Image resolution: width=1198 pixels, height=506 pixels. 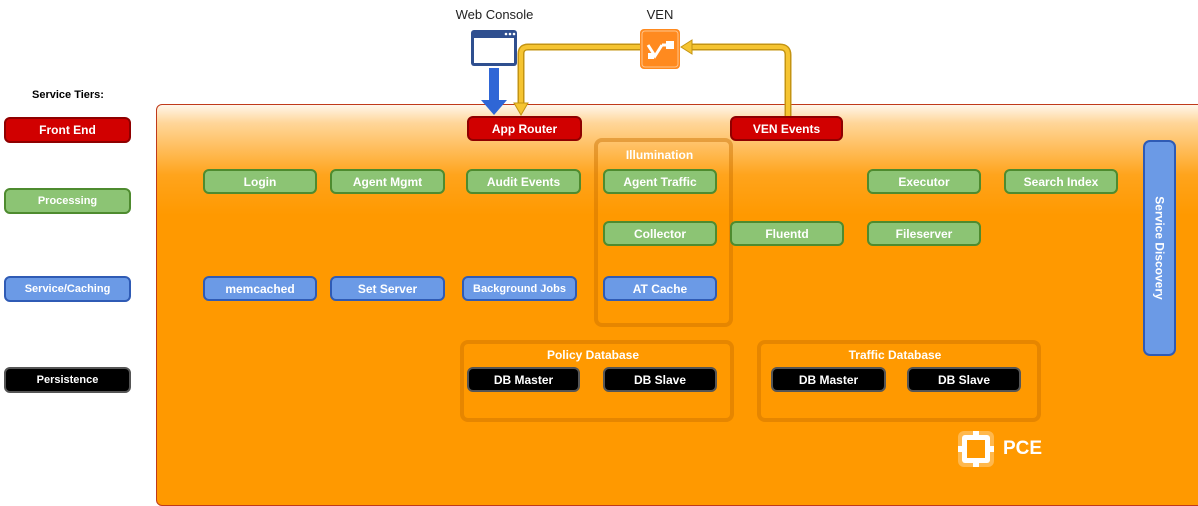 I want to click on web-console-to-app-router-arrow, so click(x=494, y=91).